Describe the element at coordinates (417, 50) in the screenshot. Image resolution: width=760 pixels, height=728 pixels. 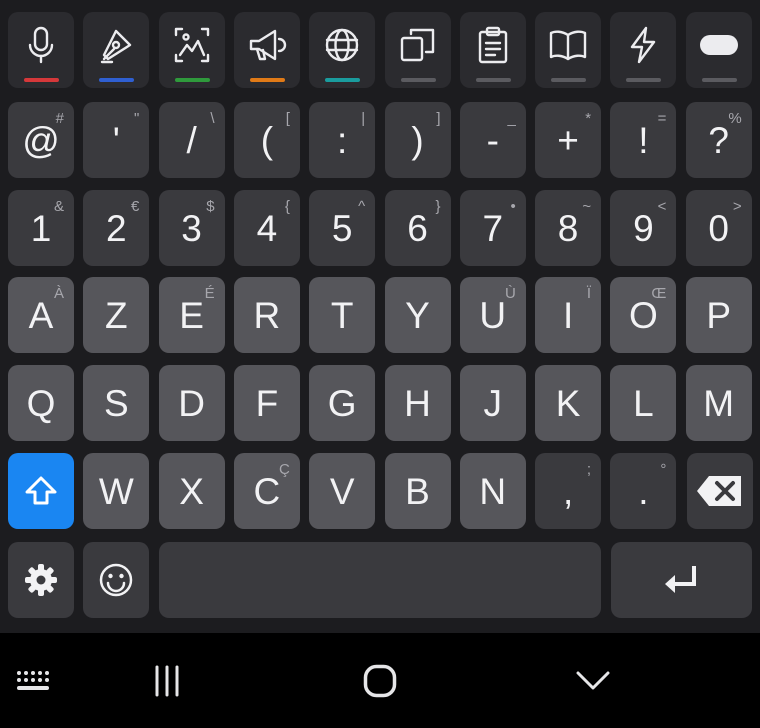
I see `copy-button` at that location.